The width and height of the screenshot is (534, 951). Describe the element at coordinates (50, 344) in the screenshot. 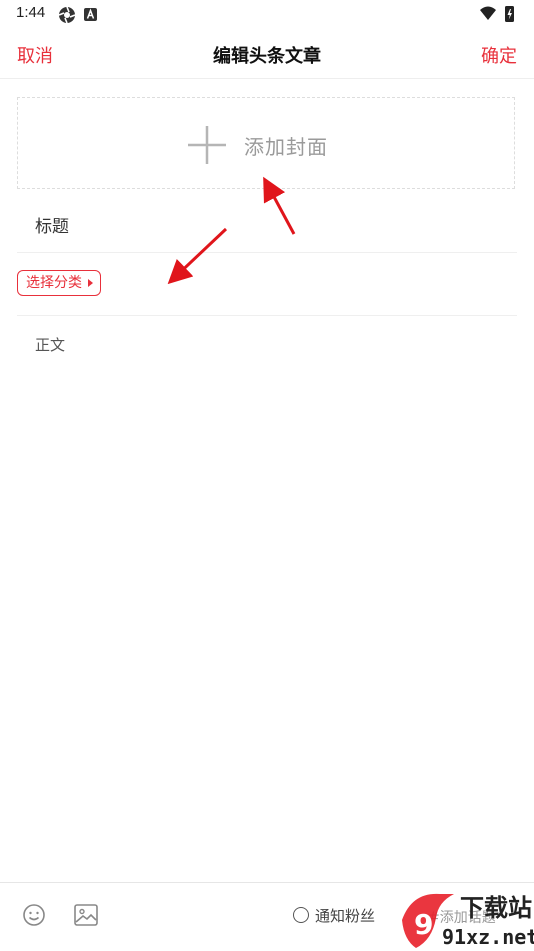

I see `body-field: 正文` at that location.